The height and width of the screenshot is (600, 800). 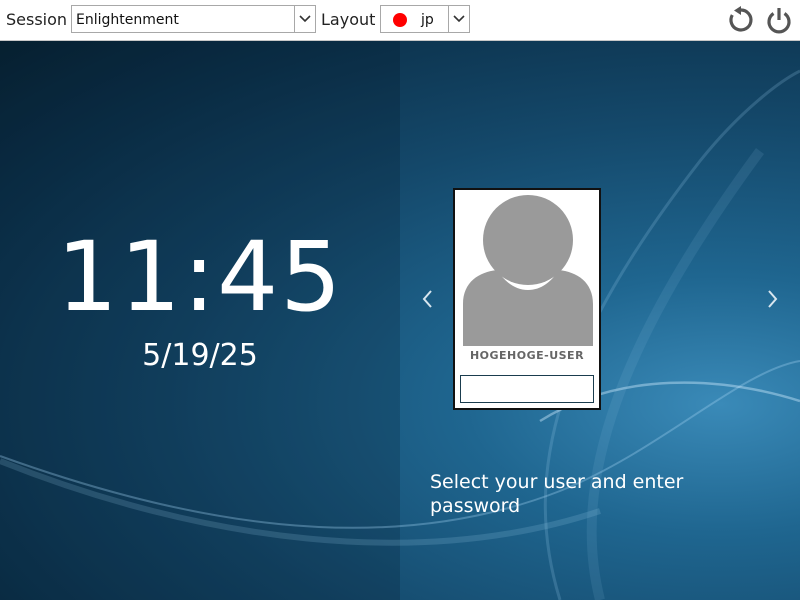 I want to click on password-input, so click(x=527, y=389).